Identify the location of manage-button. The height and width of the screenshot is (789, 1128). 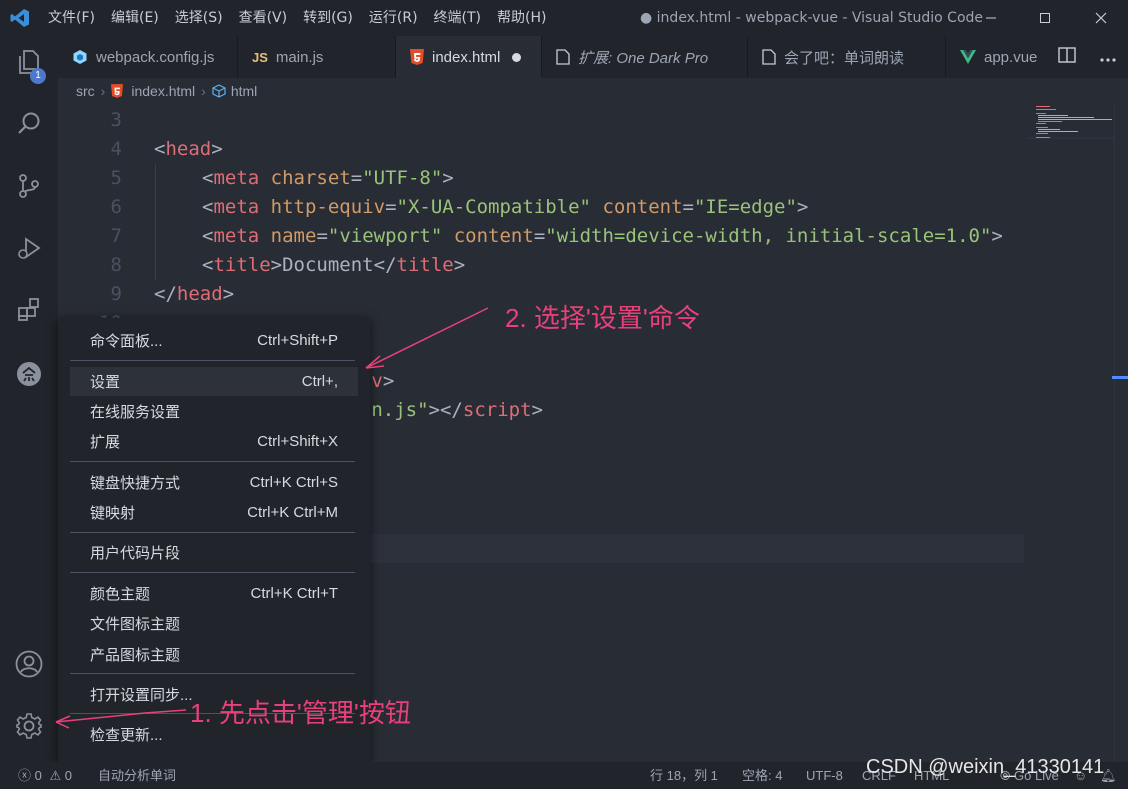
(29, 728).